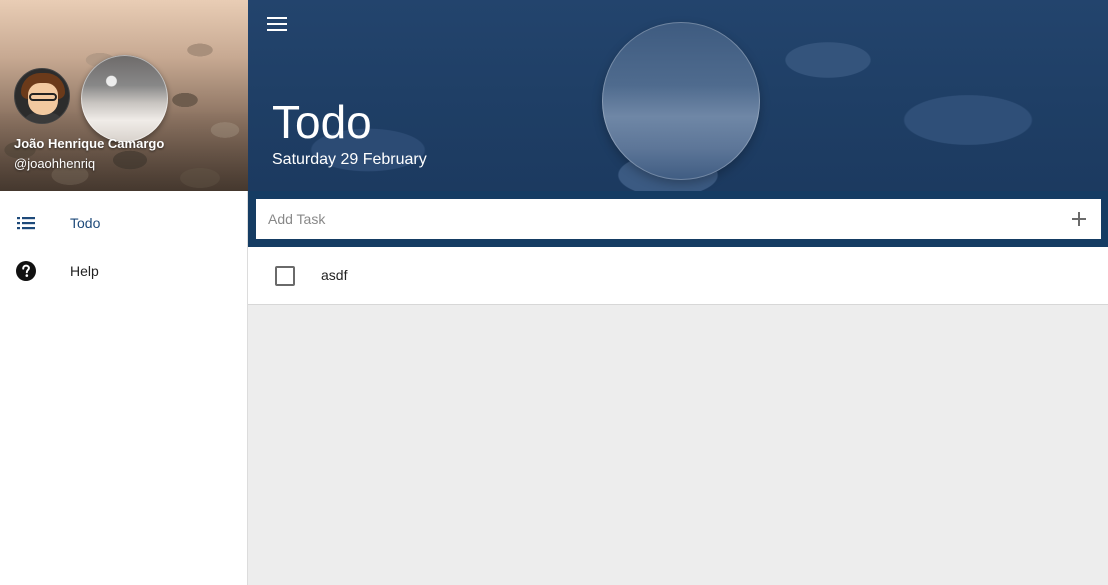  Describe the element at coordinates (89, 143) in the screenshot. I see `user-name: João Henrique Camargo` at that location.